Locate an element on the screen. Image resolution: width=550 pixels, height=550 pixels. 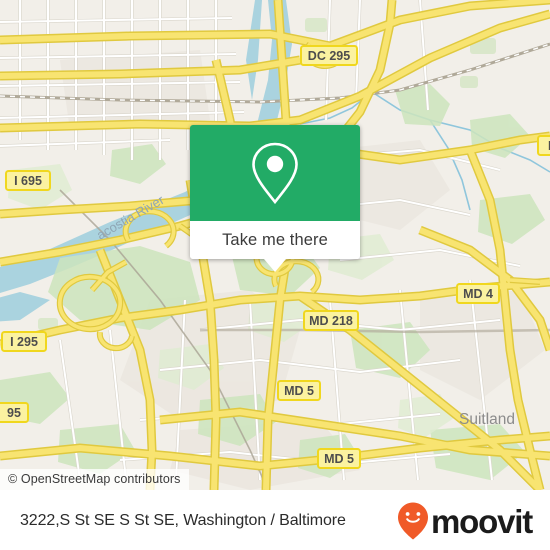
shield-i-295: I 295 is located at coordinates (24, 341).